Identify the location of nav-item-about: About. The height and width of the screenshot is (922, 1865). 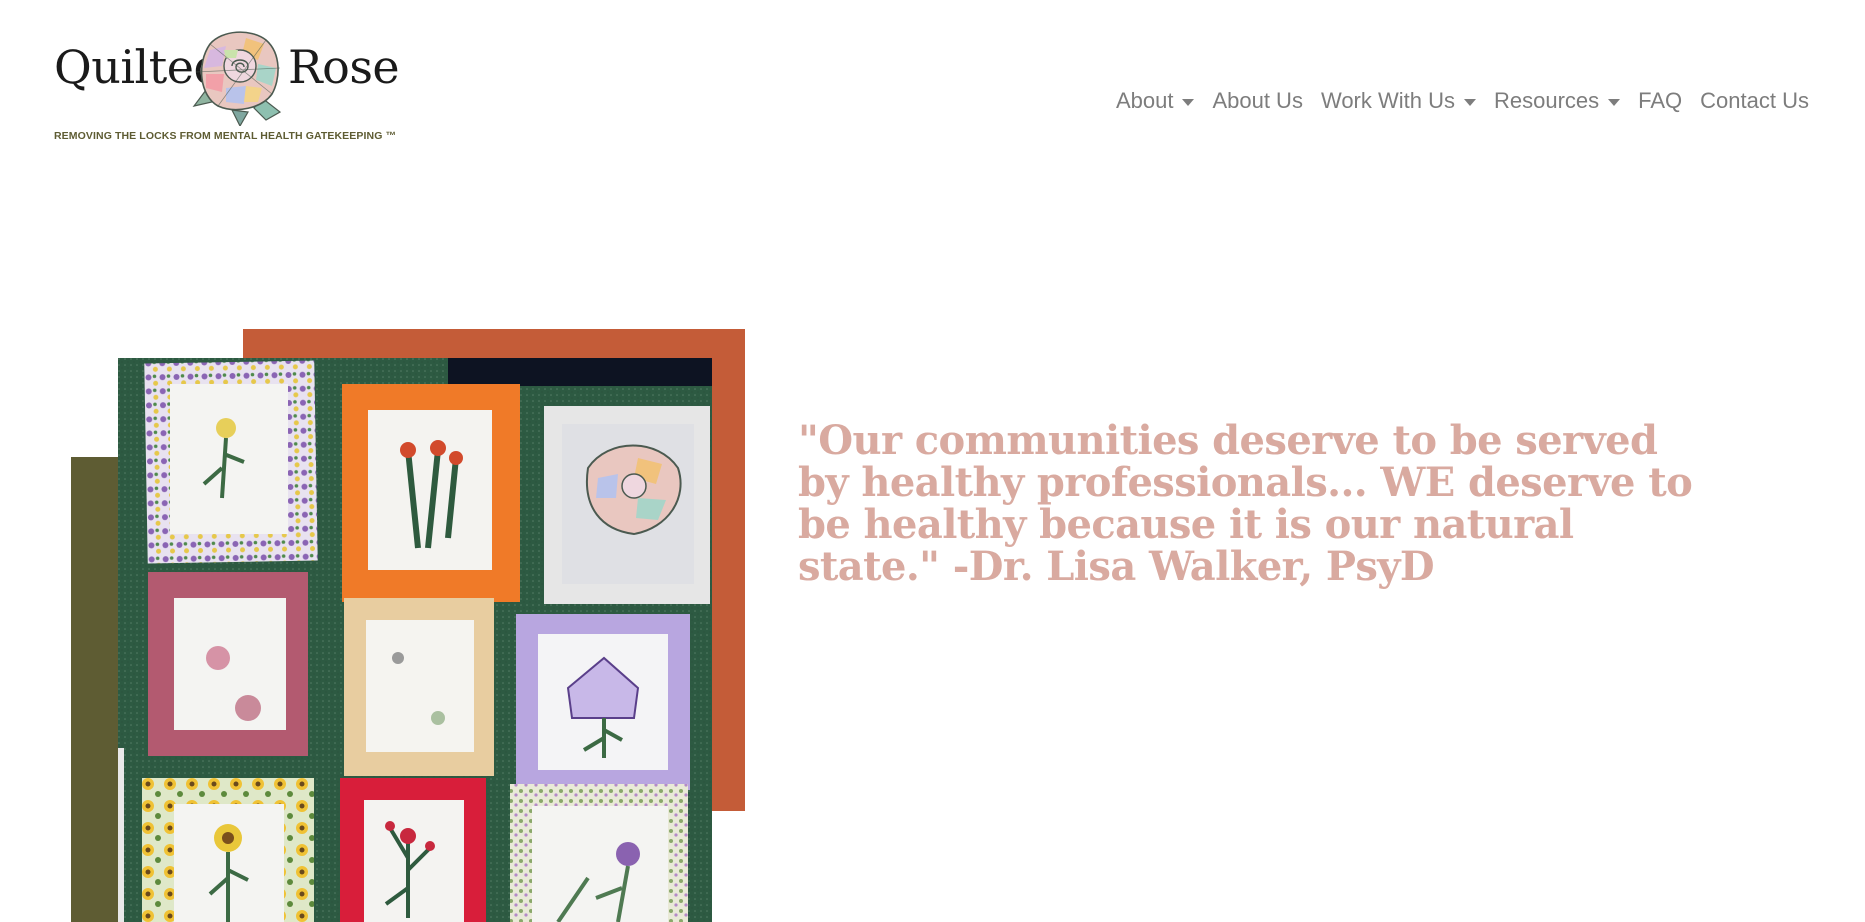
(1155, 101).